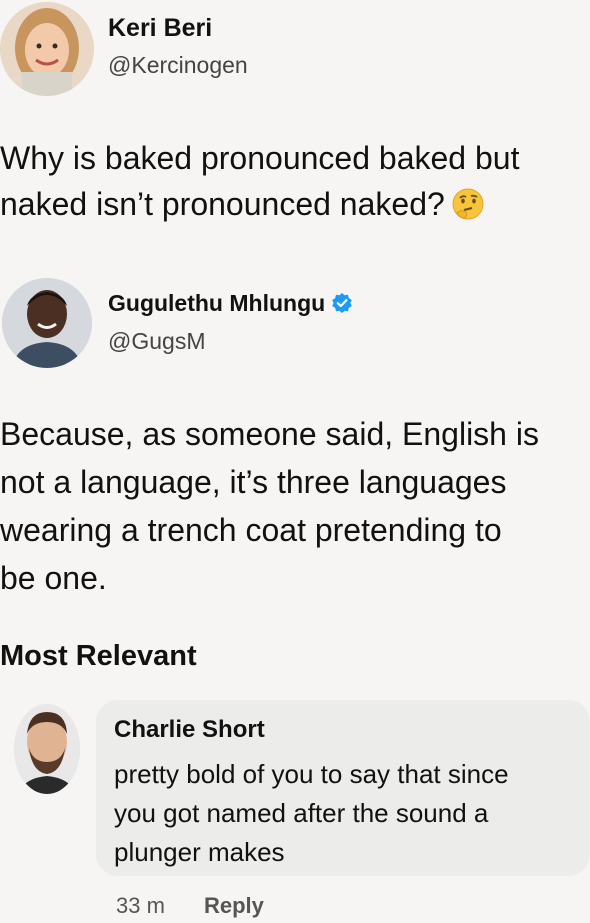 This screenshot has width=590, height=923. Describe the element at coordinates (253, 482) in the screenshot. I see `reply-text-line: not a language, it’s three languages` at that location.